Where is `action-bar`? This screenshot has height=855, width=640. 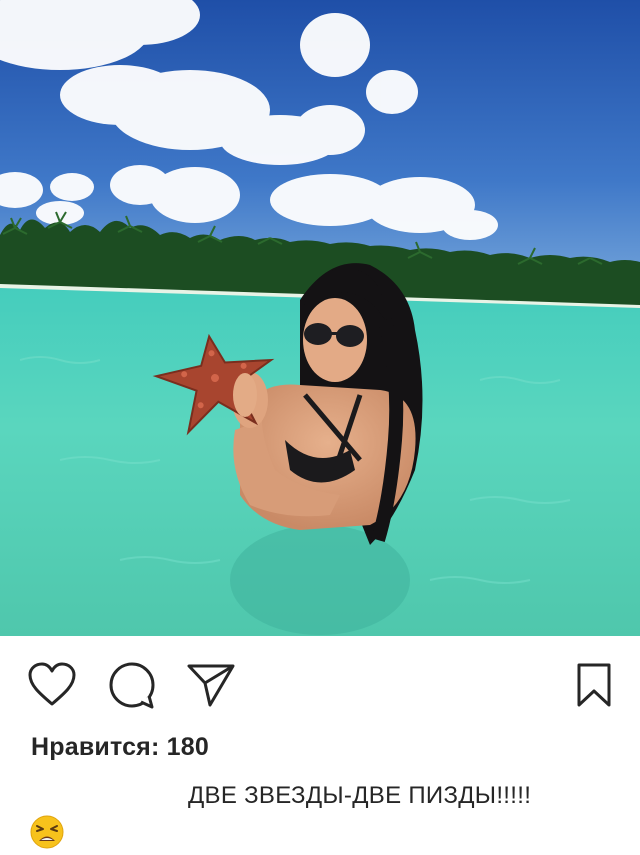
action-bar is located at coordinates (320, 686).